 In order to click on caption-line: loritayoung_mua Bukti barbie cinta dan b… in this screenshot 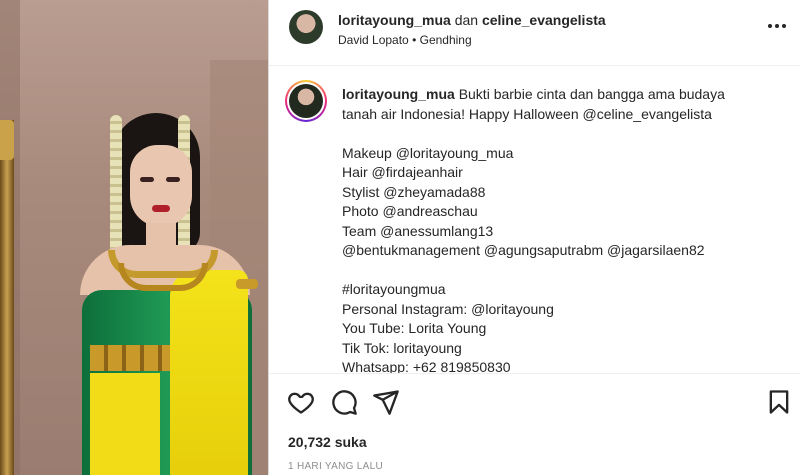, I will do `click(562, 95)`.